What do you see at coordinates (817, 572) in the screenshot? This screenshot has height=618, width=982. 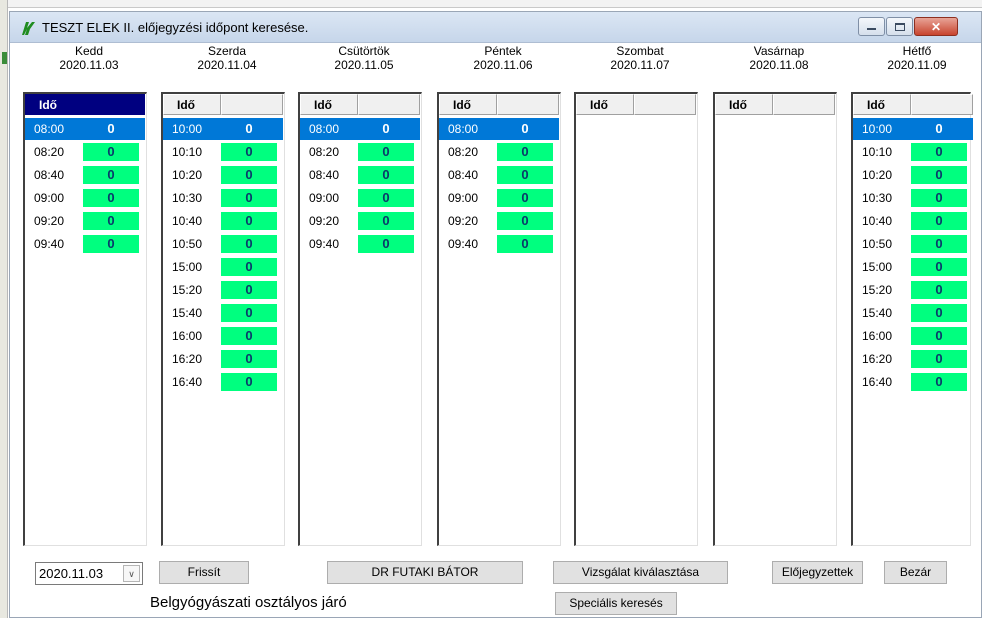 I see `appointments-button: Előjegyzettek` at bounding box center [817, 572].